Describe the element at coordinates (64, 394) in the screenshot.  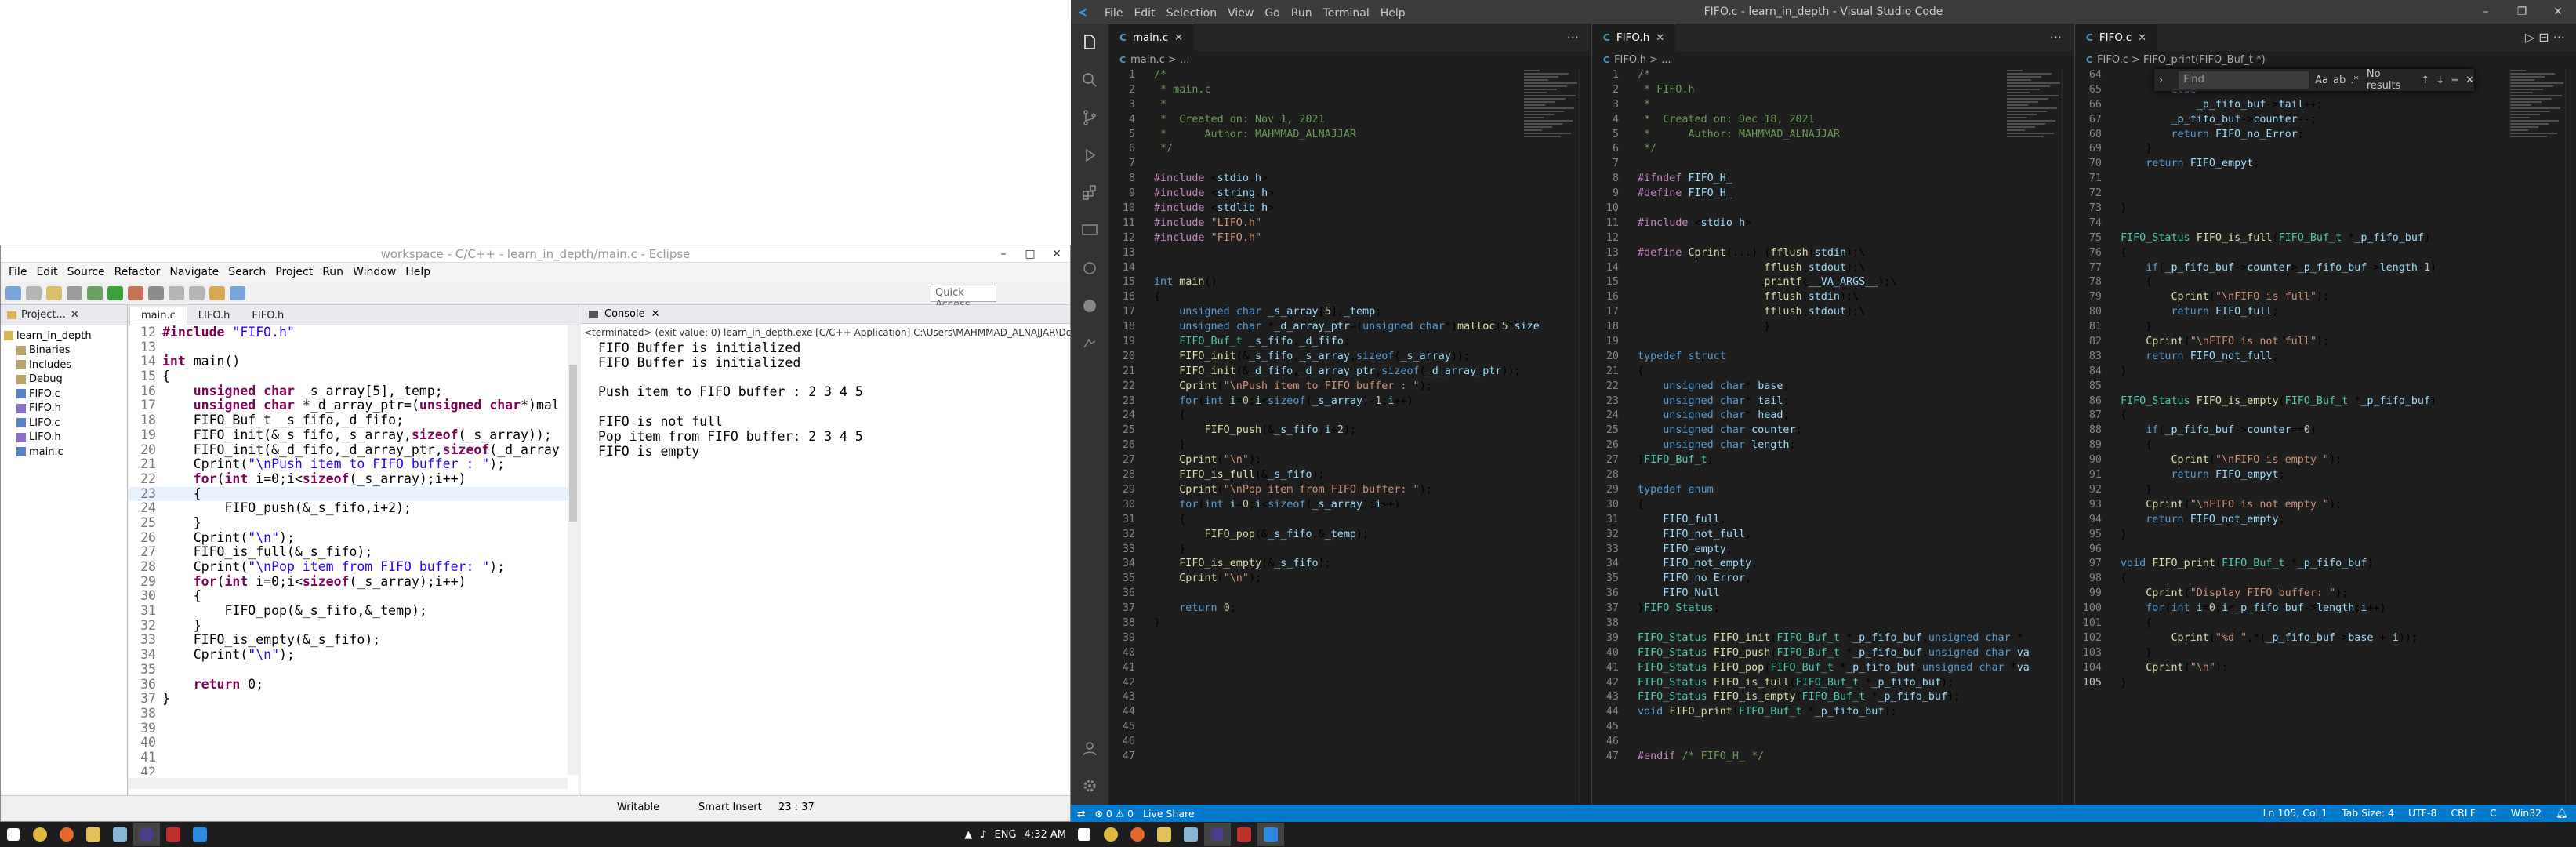
I see `tree-item: FIFO.c` at that location.